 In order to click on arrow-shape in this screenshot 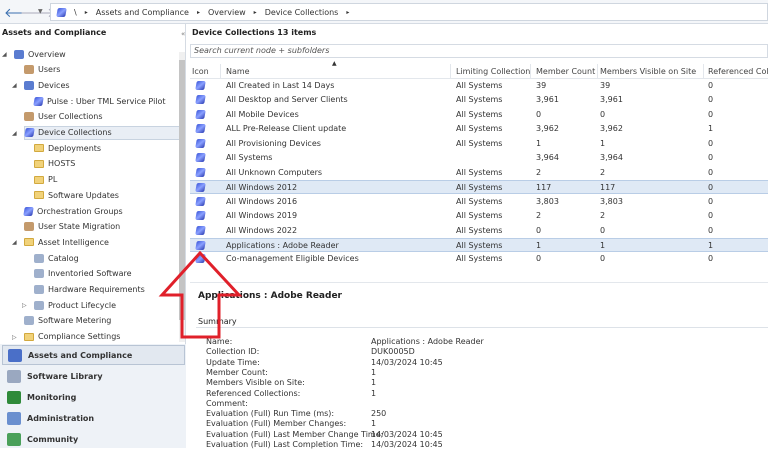, I will do `click(200, 294)`.